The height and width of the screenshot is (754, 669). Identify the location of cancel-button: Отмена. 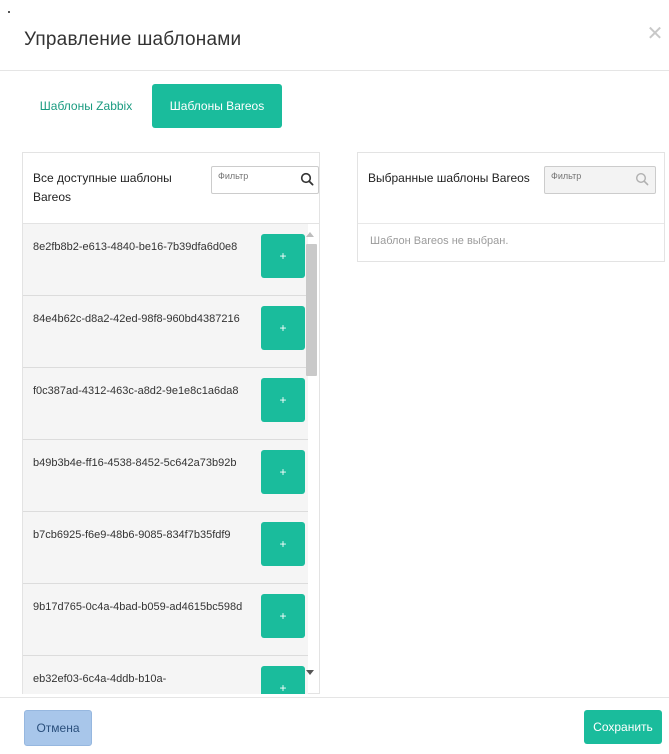
(58, 728).